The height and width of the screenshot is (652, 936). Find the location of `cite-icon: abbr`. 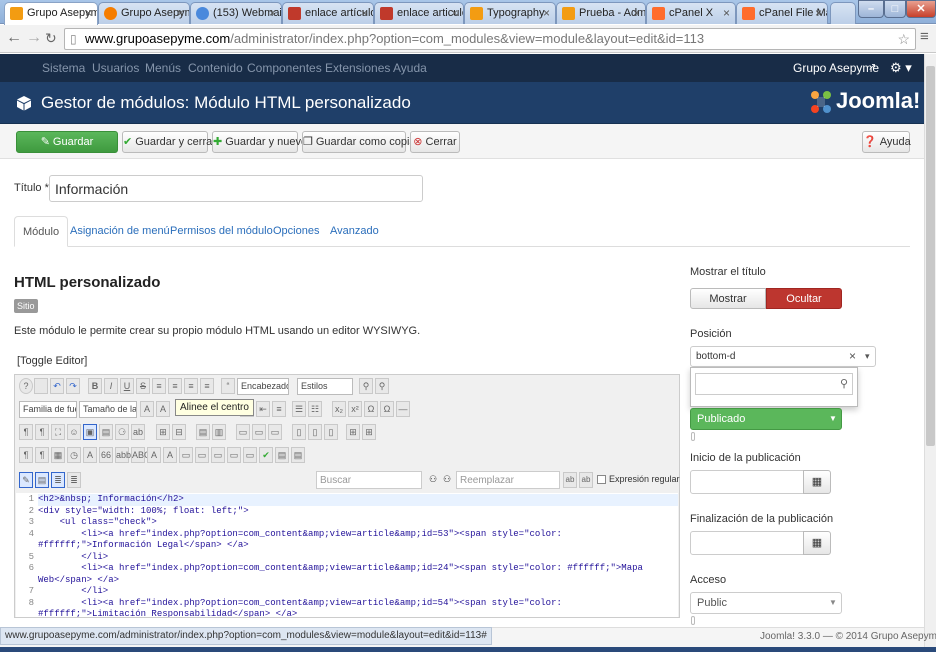

cite-icon: abbr is located at coordinates (124, 455).